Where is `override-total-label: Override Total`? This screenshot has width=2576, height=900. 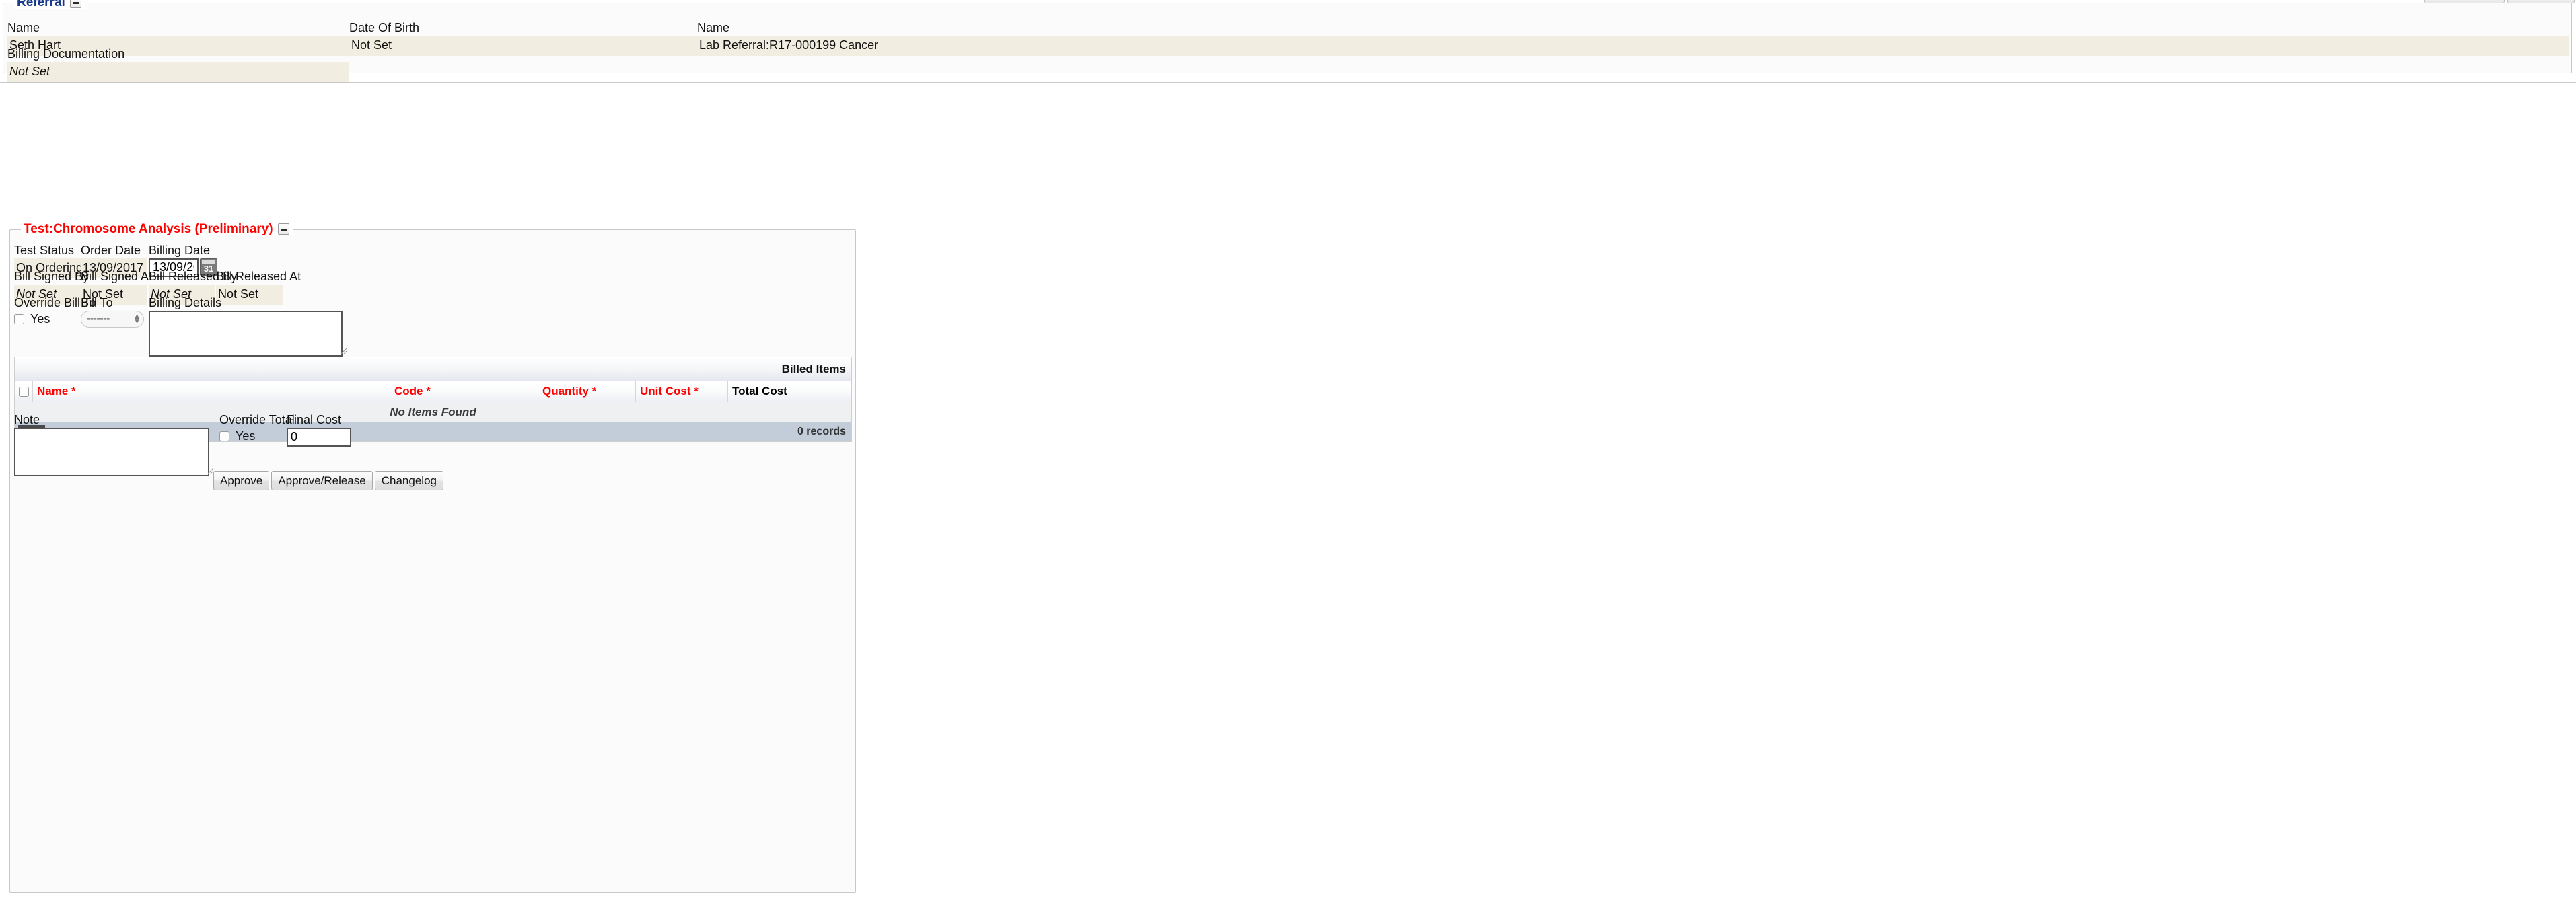 override-total-label: Override Total is located at coordinates (257, 419).